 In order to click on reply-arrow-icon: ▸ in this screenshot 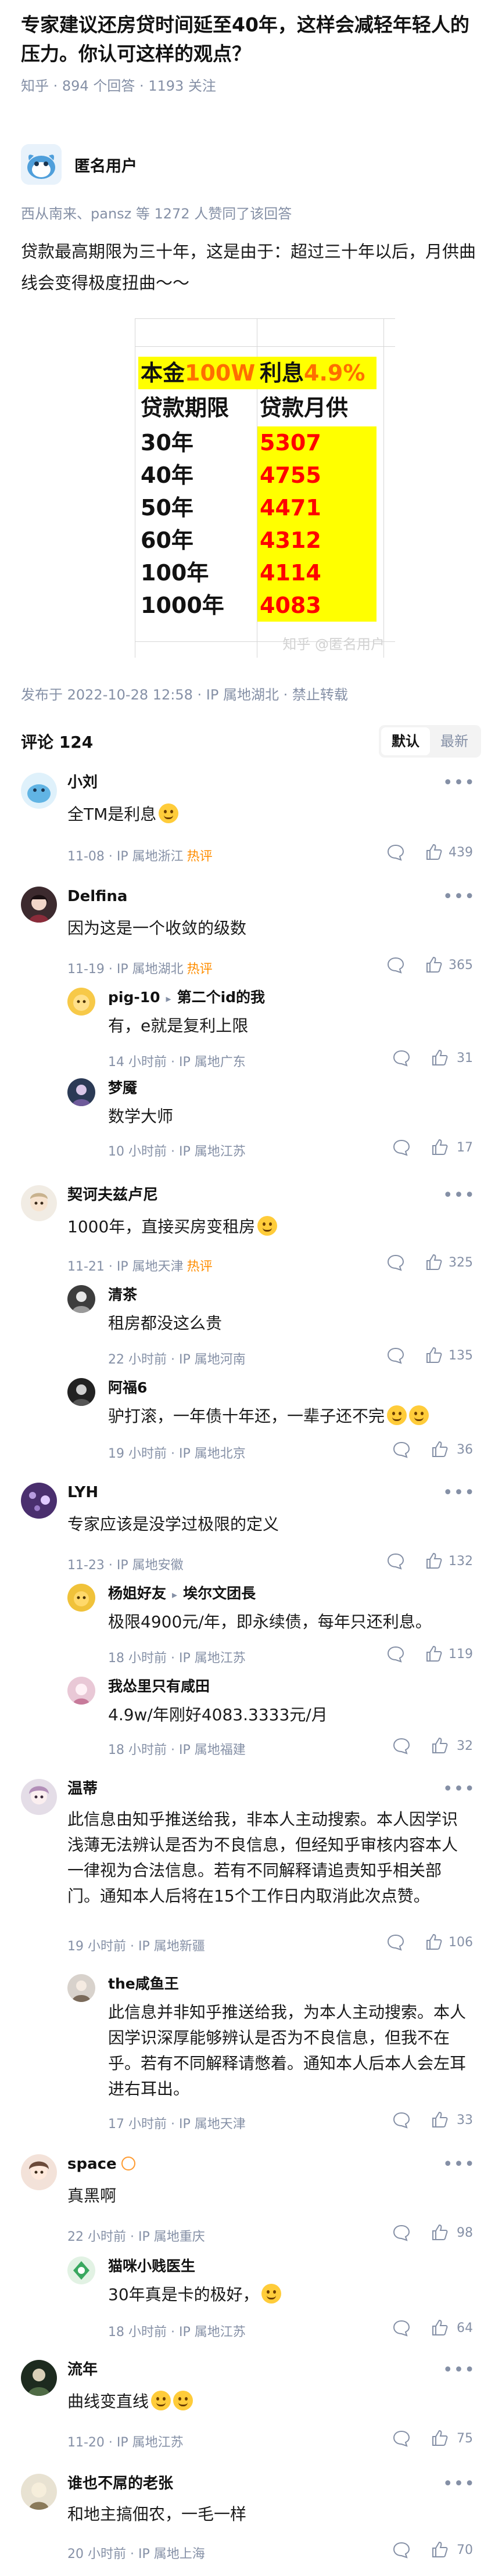, I will do `click(175, 1595)`.